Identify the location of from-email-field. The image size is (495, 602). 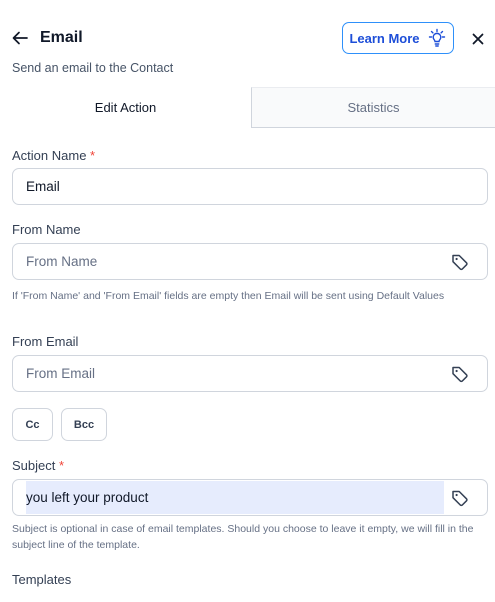
(250, 373).